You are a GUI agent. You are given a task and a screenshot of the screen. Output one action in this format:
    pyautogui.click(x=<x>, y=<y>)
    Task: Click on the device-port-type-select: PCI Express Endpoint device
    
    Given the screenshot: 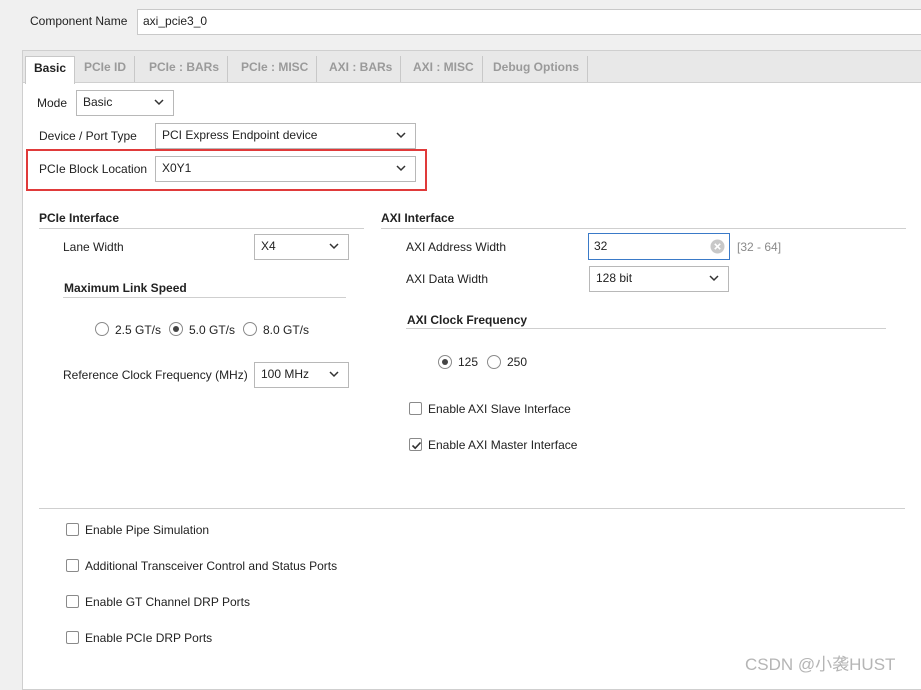 What is the action you would take?
    pyautogui.click(x=285, y=136)
    